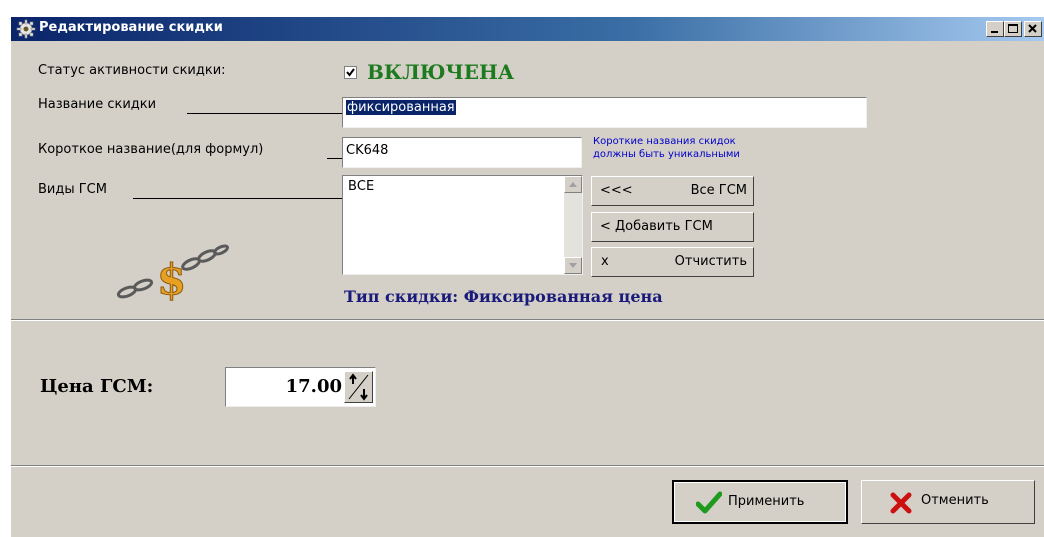 This screenshot has width=1044, height=537. What do you see at coordinates (901, 503) in the screenshot?
I see `cancel-x-icon` at bounding box center [901, 503].